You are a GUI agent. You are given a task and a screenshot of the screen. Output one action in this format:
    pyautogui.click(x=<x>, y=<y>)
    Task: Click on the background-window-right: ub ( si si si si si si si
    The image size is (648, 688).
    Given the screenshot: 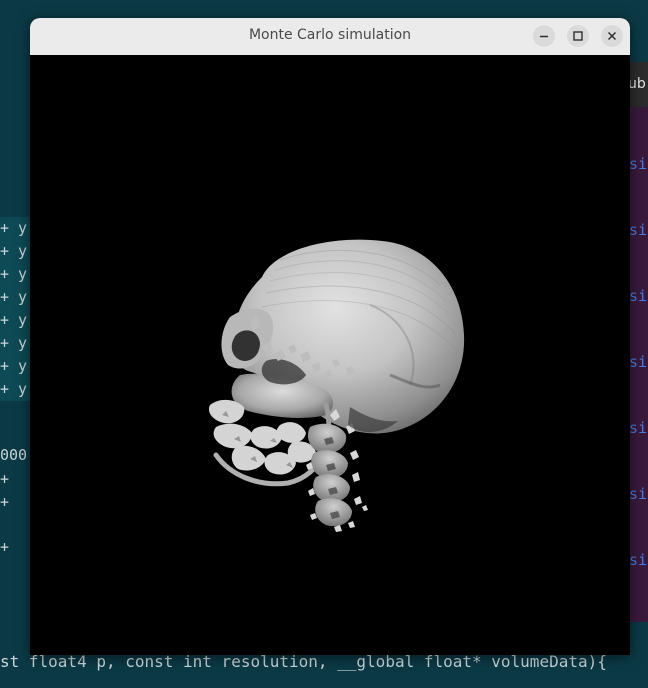 What is the action you would take?
    pyautogui.click(x=638, y=342)
    